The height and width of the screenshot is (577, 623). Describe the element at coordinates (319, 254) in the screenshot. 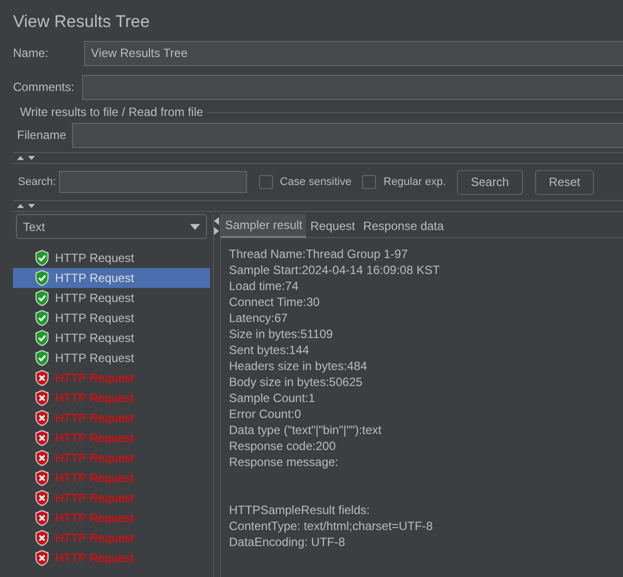

I see `detail-line: Thread Name:Thread Group 1-97` at that location.